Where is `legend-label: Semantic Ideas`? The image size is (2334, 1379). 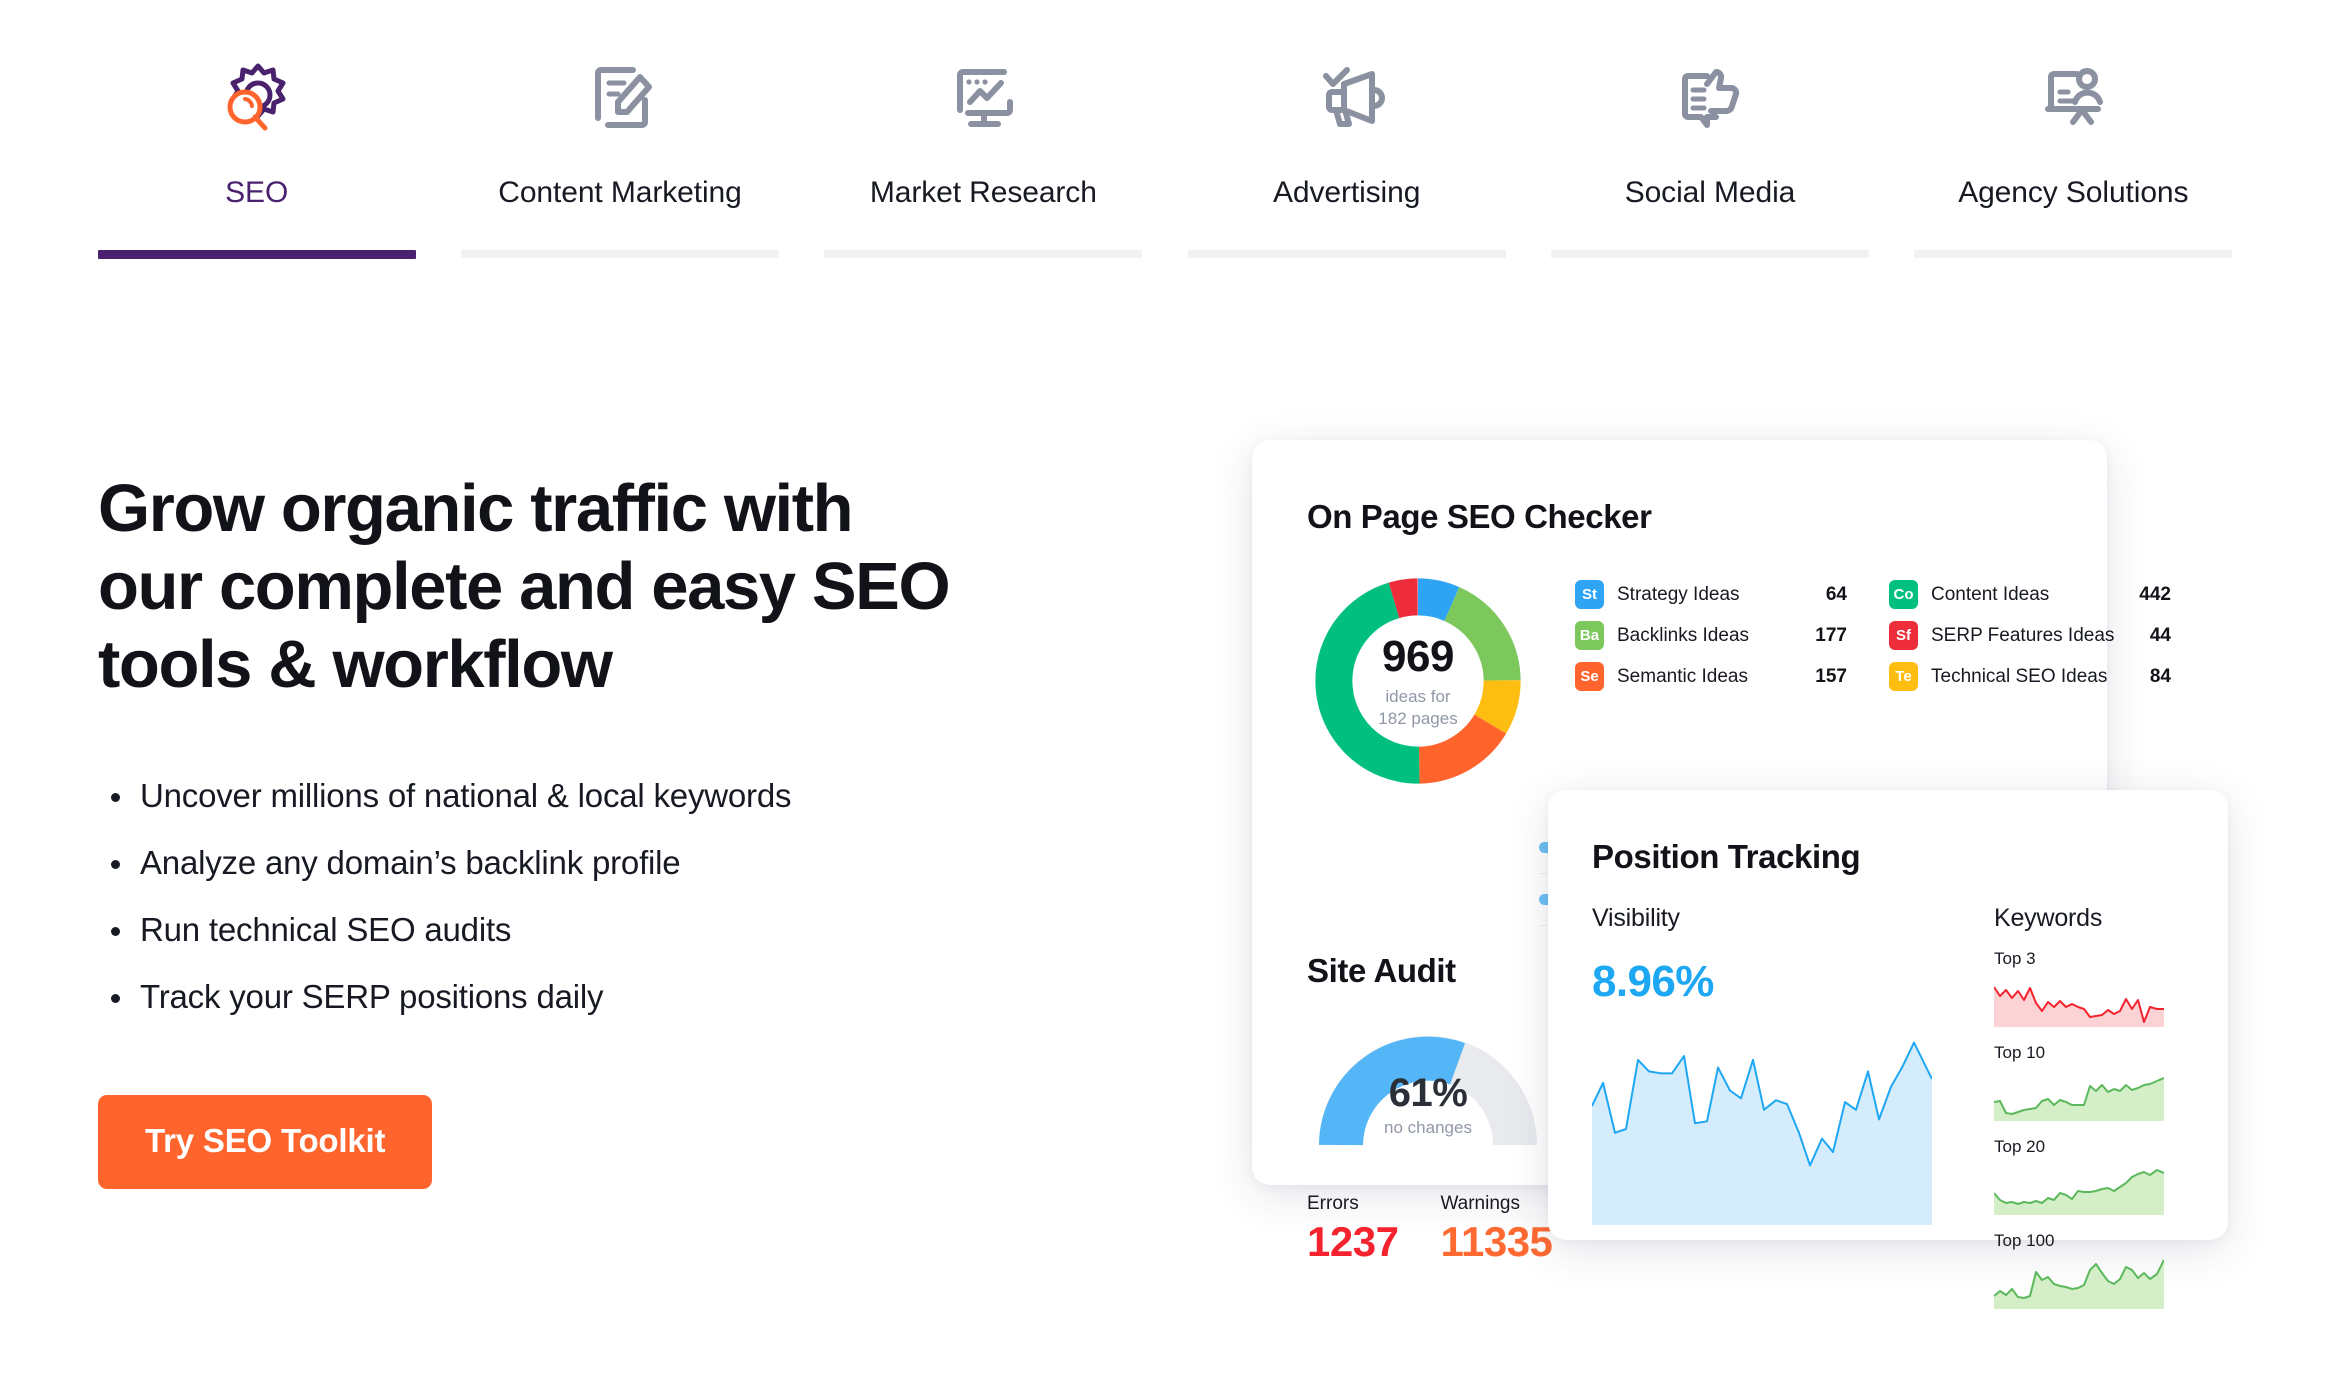
legend-label: Semantic Ideas is located at coordinates (1682, 676).